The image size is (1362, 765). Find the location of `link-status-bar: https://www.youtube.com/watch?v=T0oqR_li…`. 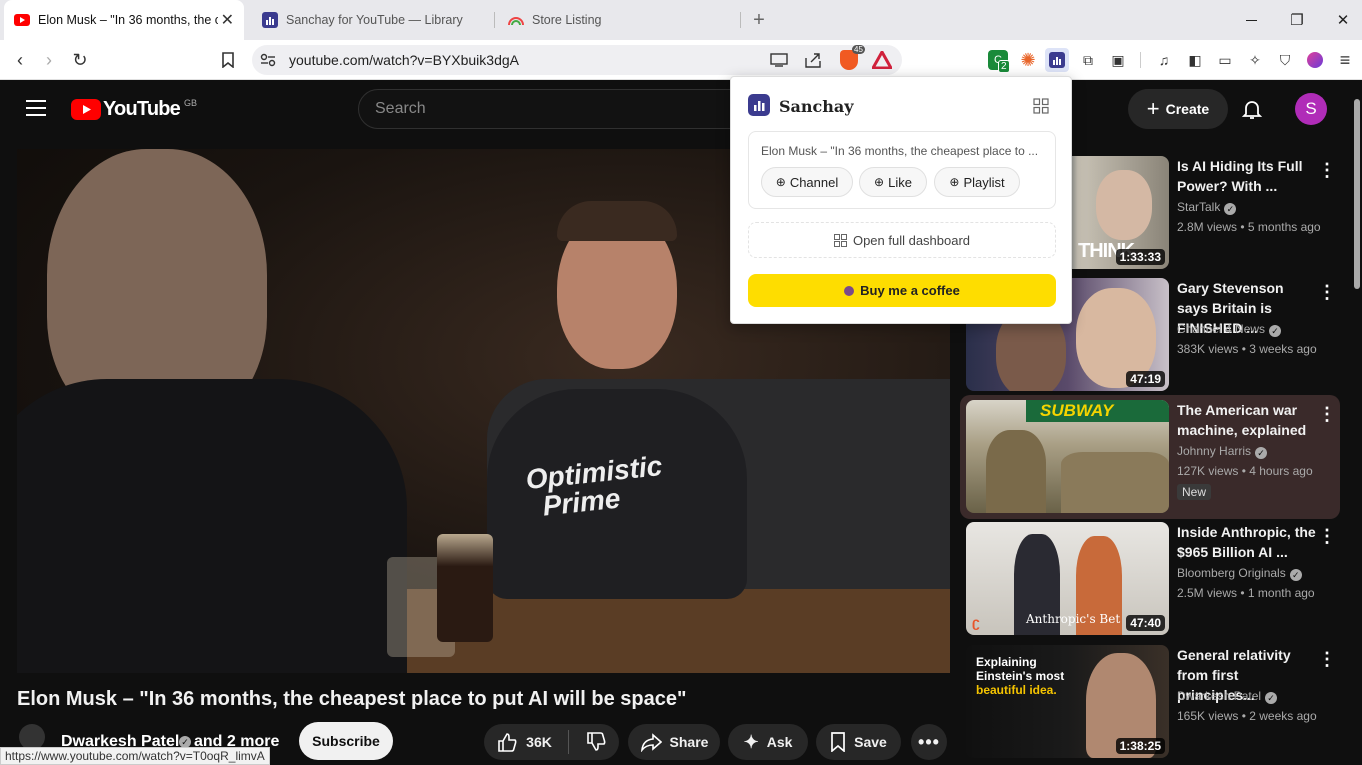

link-status-bar: https://www.youtube.com/watch?v=T0oqR_li… is located at coordinates (135, 756).